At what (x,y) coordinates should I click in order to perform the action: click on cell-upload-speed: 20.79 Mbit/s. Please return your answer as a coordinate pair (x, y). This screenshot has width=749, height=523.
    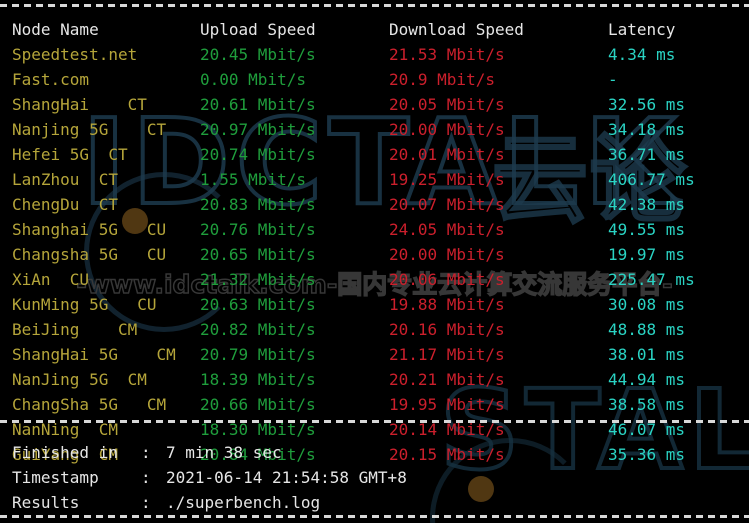
    Looking at the image, I should click on (258, 354).